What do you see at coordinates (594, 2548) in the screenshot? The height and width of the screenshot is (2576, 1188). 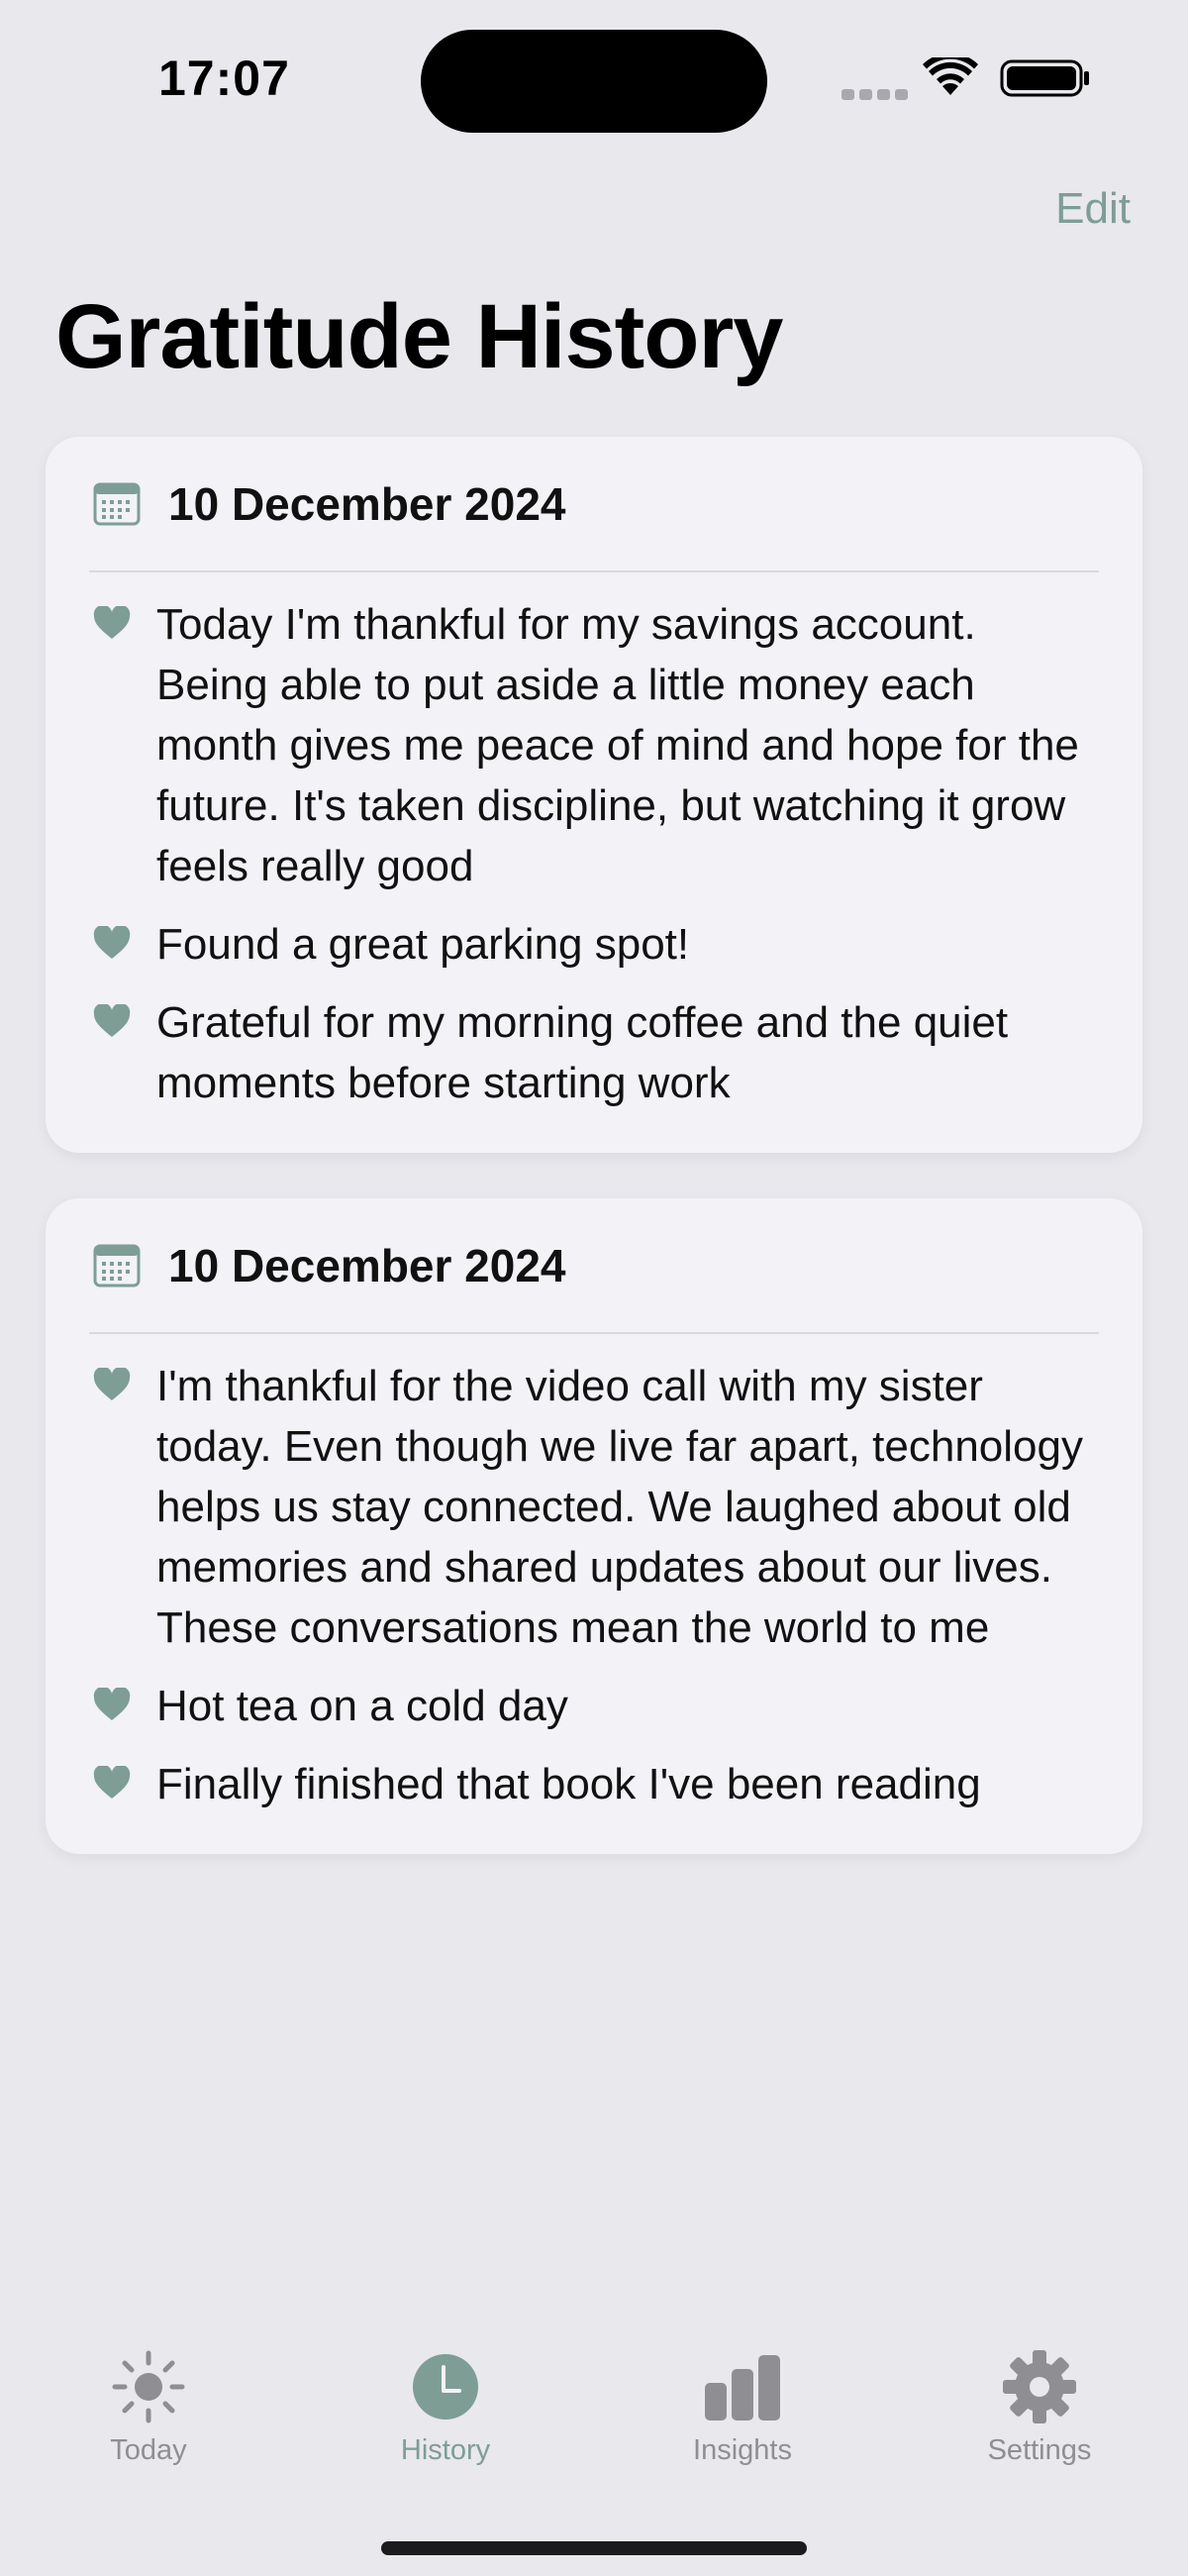 I see `home-indicator` at bounding box center [594, 2548].